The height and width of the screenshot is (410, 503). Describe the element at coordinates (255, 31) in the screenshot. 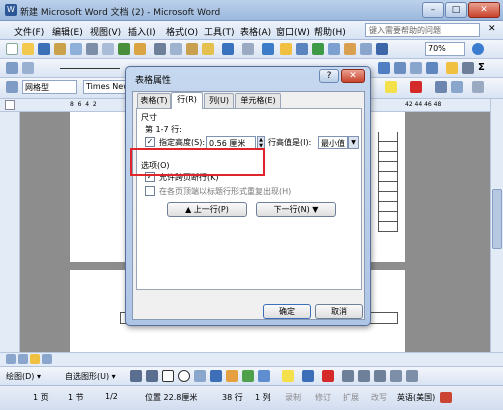

I see `menu-table: 表格(A)` at that location.